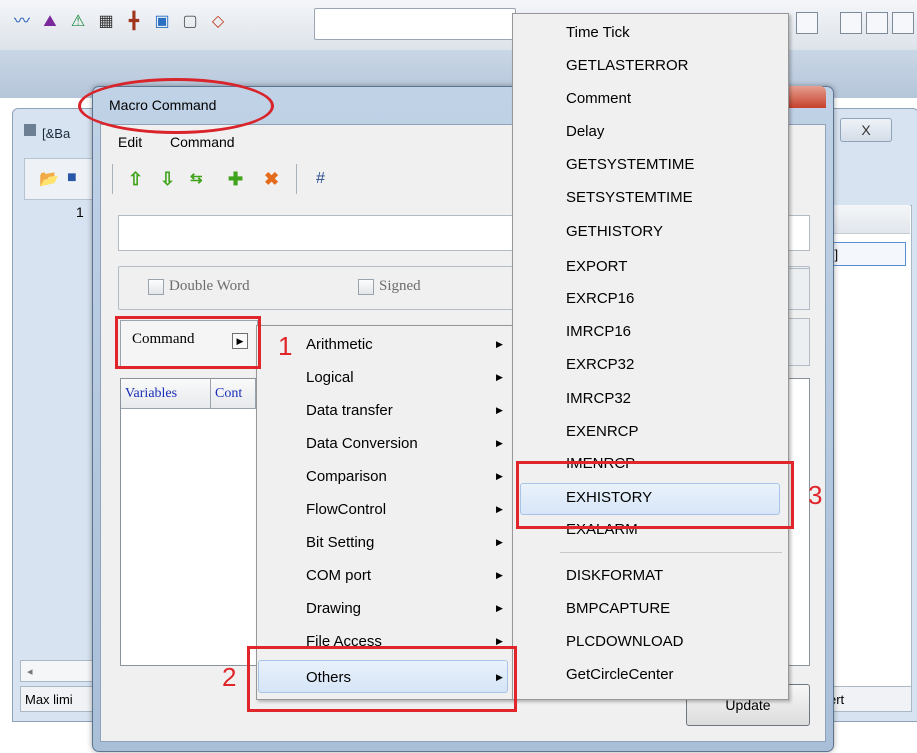  Describe the element at coordinates (235, 179) in the screenshot. I see `add-icon: ✚` at that location.